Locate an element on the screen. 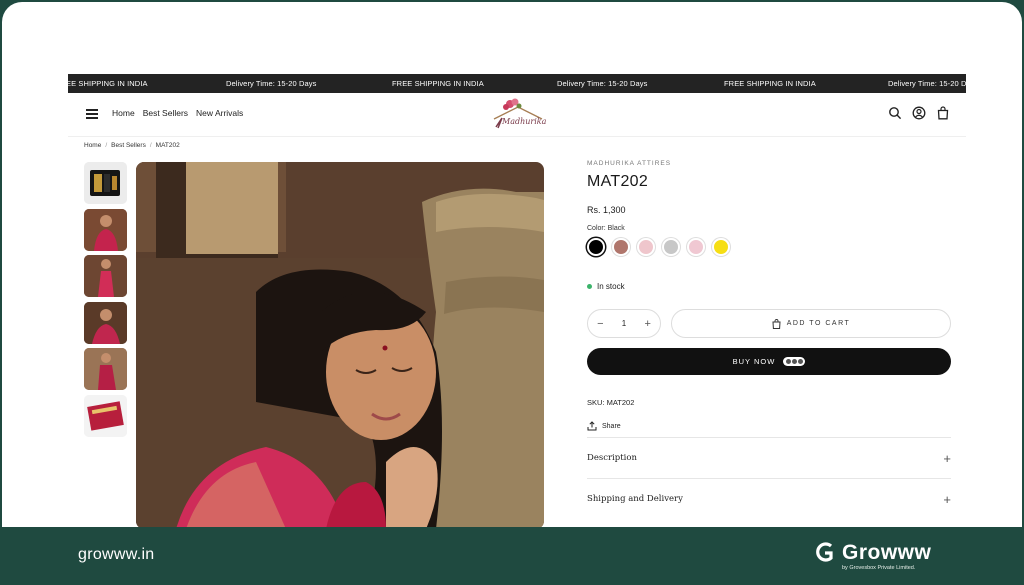 This screenshot has width=1024, height=585. nav-links: Home Best Sellers New Arrivals is located at coordinates (177, 113).